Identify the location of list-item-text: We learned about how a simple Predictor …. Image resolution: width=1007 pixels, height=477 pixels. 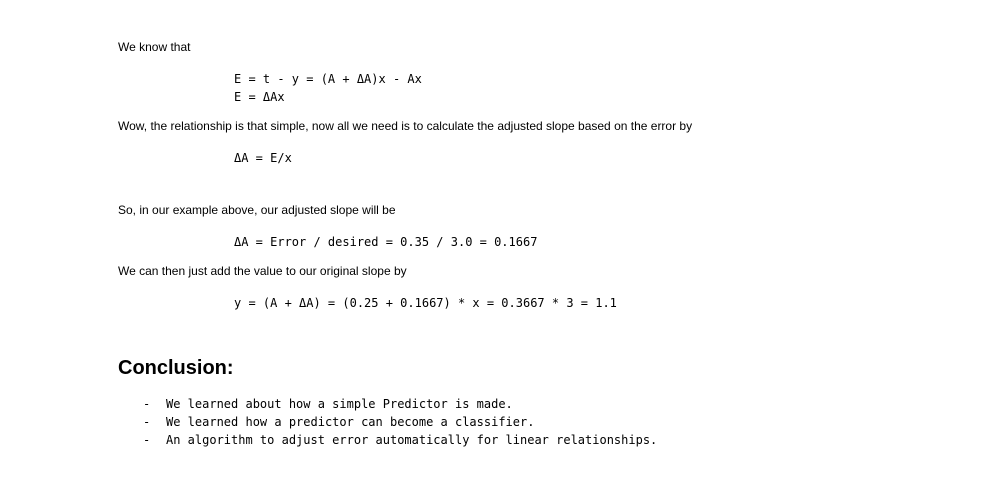
(339, 404).